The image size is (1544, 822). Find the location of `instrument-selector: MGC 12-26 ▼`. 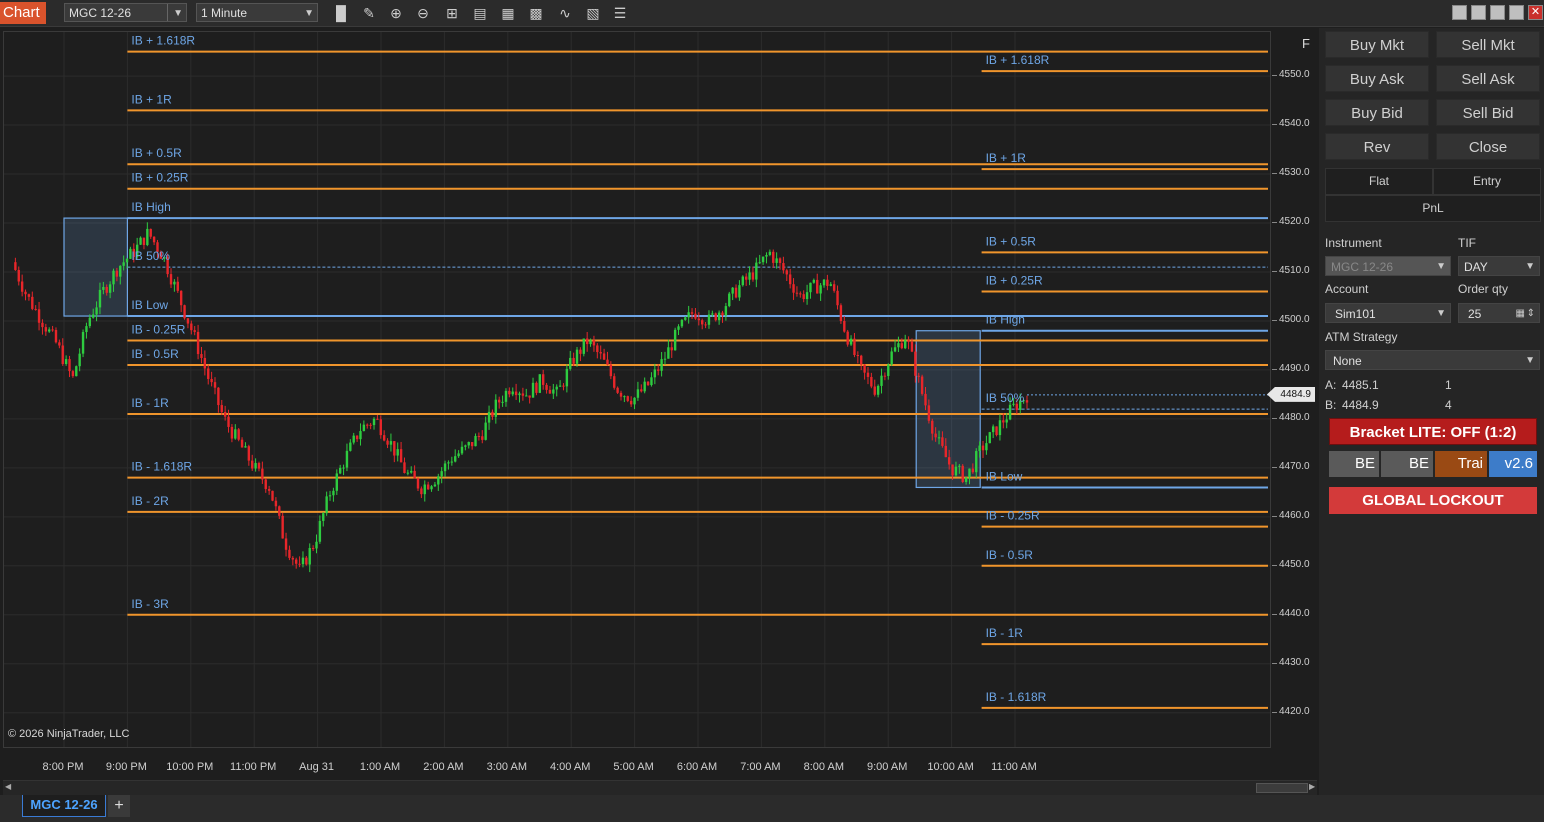

instrument-selector: MGC 12-26 ▼ is located at coordinates (125, 12).